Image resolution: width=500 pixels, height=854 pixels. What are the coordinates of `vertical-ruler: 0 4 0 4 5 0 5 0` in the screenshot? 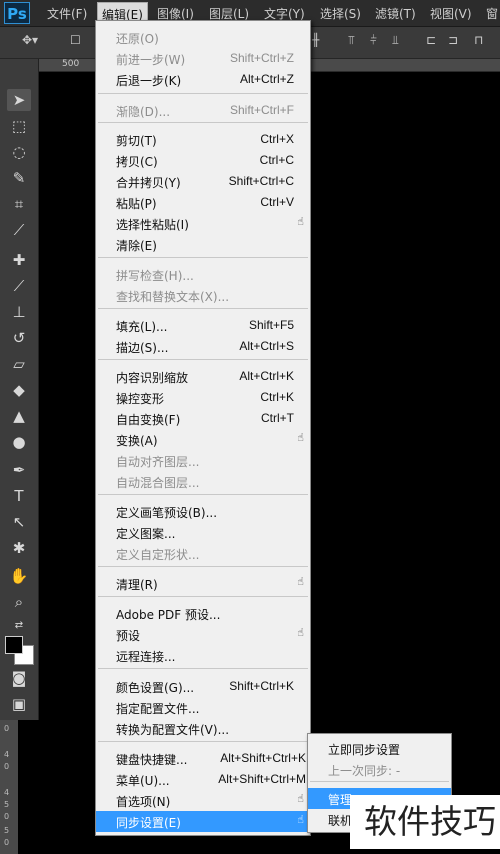 It's located at (9, 787).